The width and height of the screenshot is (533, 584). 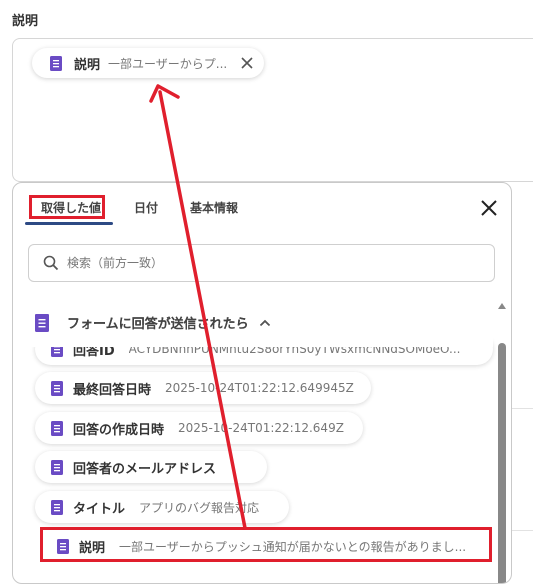 What do you see at coordinates (145, 469) in the screenshot?
I see `item-label: 回答者のメールアドレス` at bounding box center [145, 469].